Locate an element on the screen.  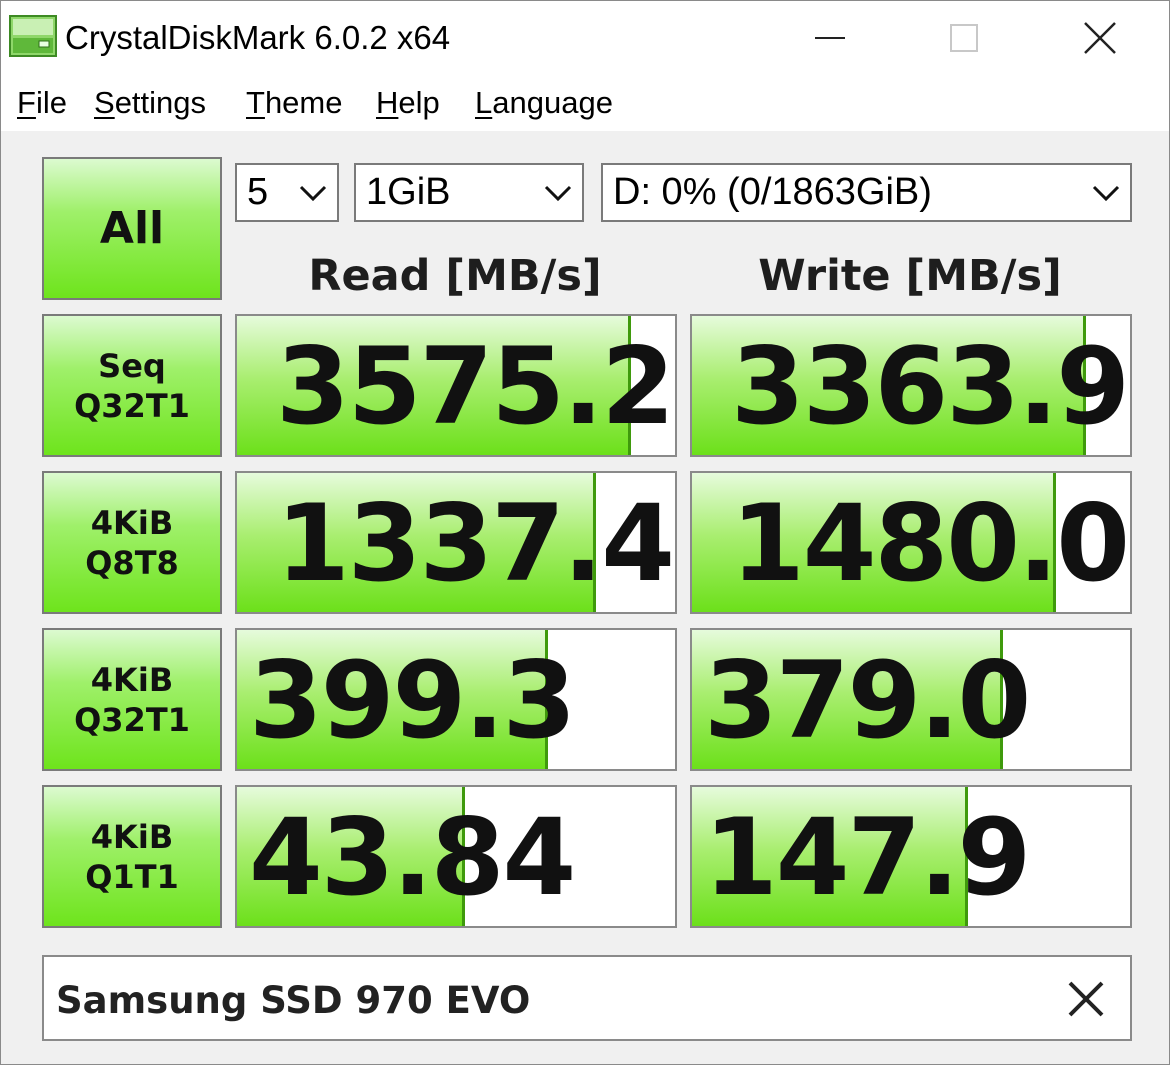
test-count-select: 5 is located at coordinates (287, 192).